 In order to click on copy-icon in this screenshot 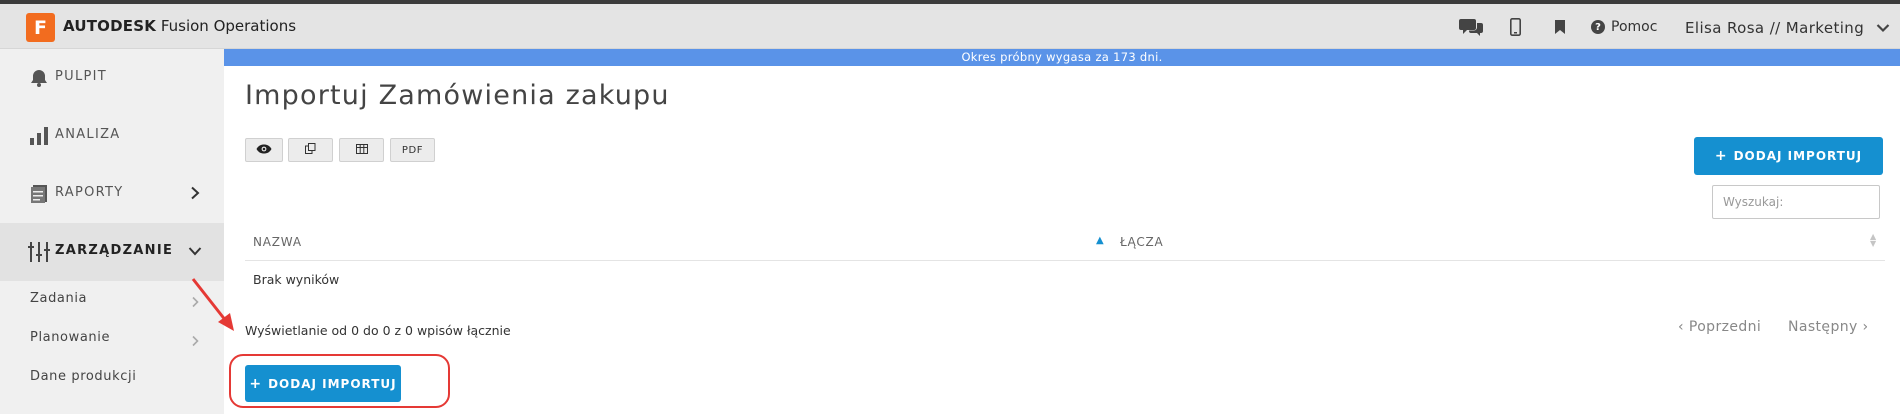, I will do `click(310, 150)`.